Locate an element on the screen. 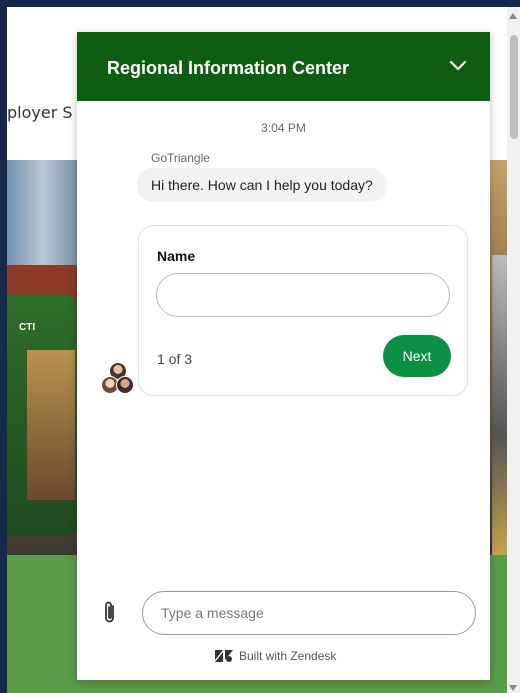  page-scrollbar is located at coordinates (513, 350).